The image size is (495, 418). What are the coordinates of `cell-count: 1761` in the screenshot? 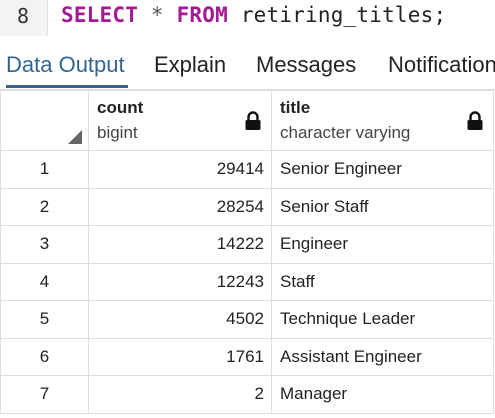 It's located at (180, 356).